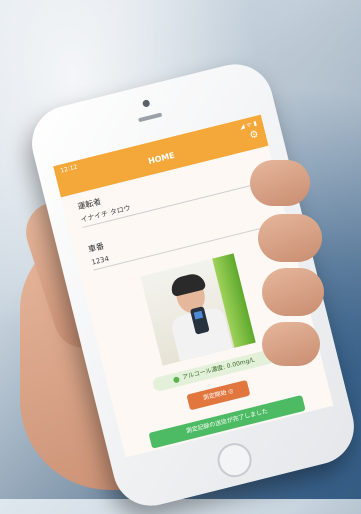 Image resolution: width=361 pixels, height=514 pixels. Describe the element at coordinates (178, 242) in the screenshot. I see `vehicle-number-field: 1234` at that location.